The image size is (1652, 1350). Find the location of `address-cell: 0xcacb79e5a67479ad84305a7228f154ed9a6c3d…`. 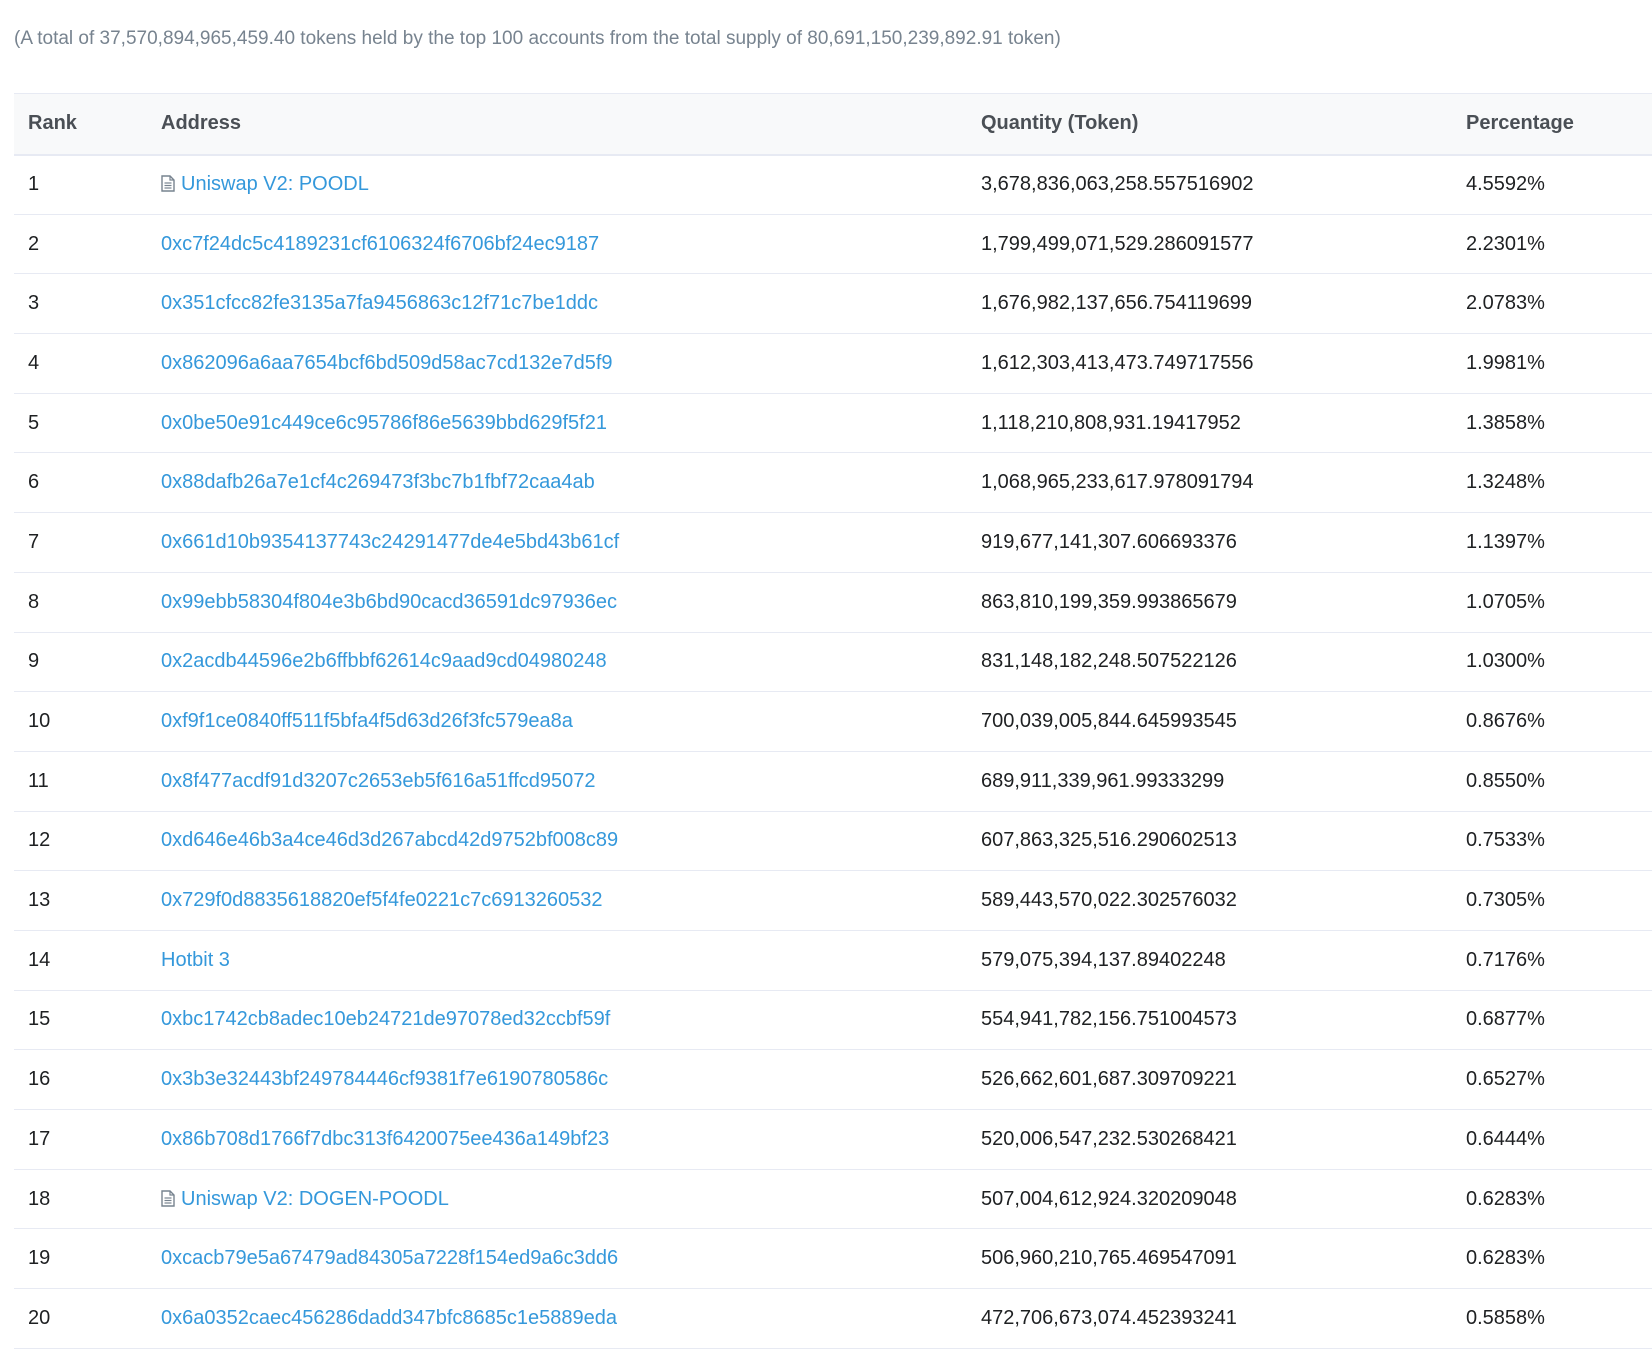

address-cell: 0xcacb79e5a67479ad84305a7228f154ed9a6c3d… is located at coordinates (571, 1259).